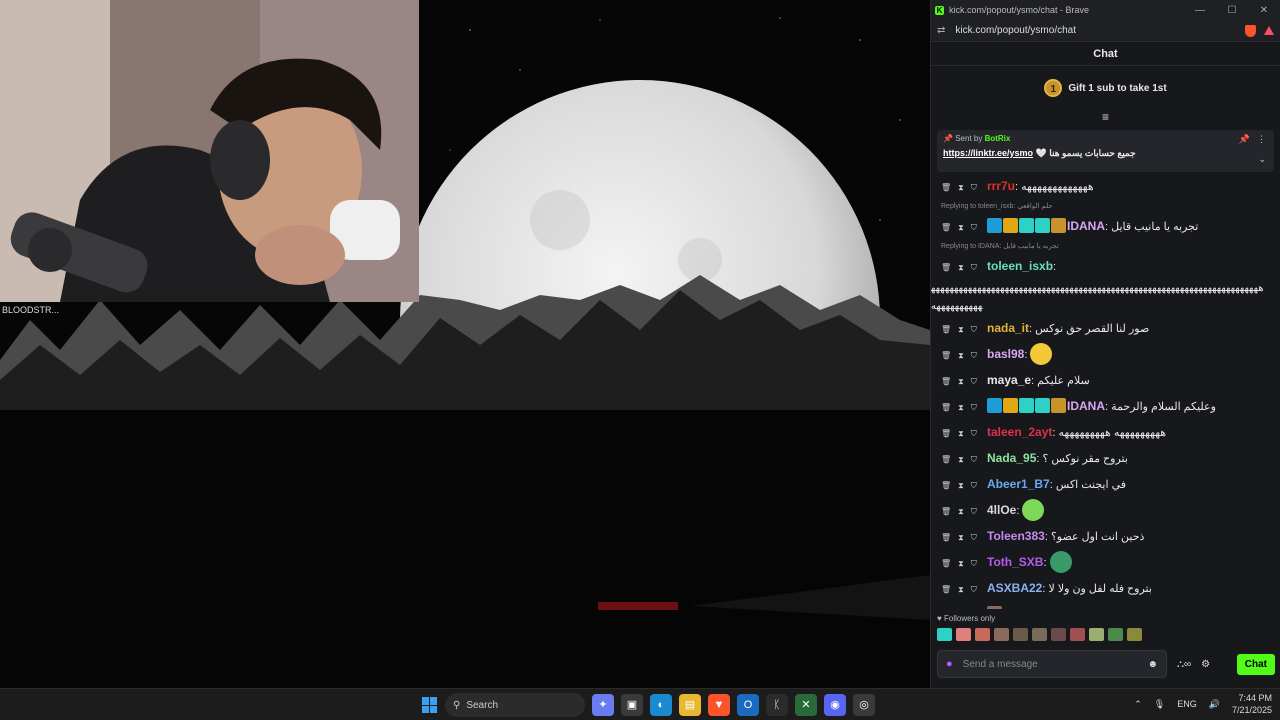 This screenshot has height=720, width=1280. Describe the element at coordinates (864, 705) in the screenshot. I see `chrome-icon: ◎` at that location.